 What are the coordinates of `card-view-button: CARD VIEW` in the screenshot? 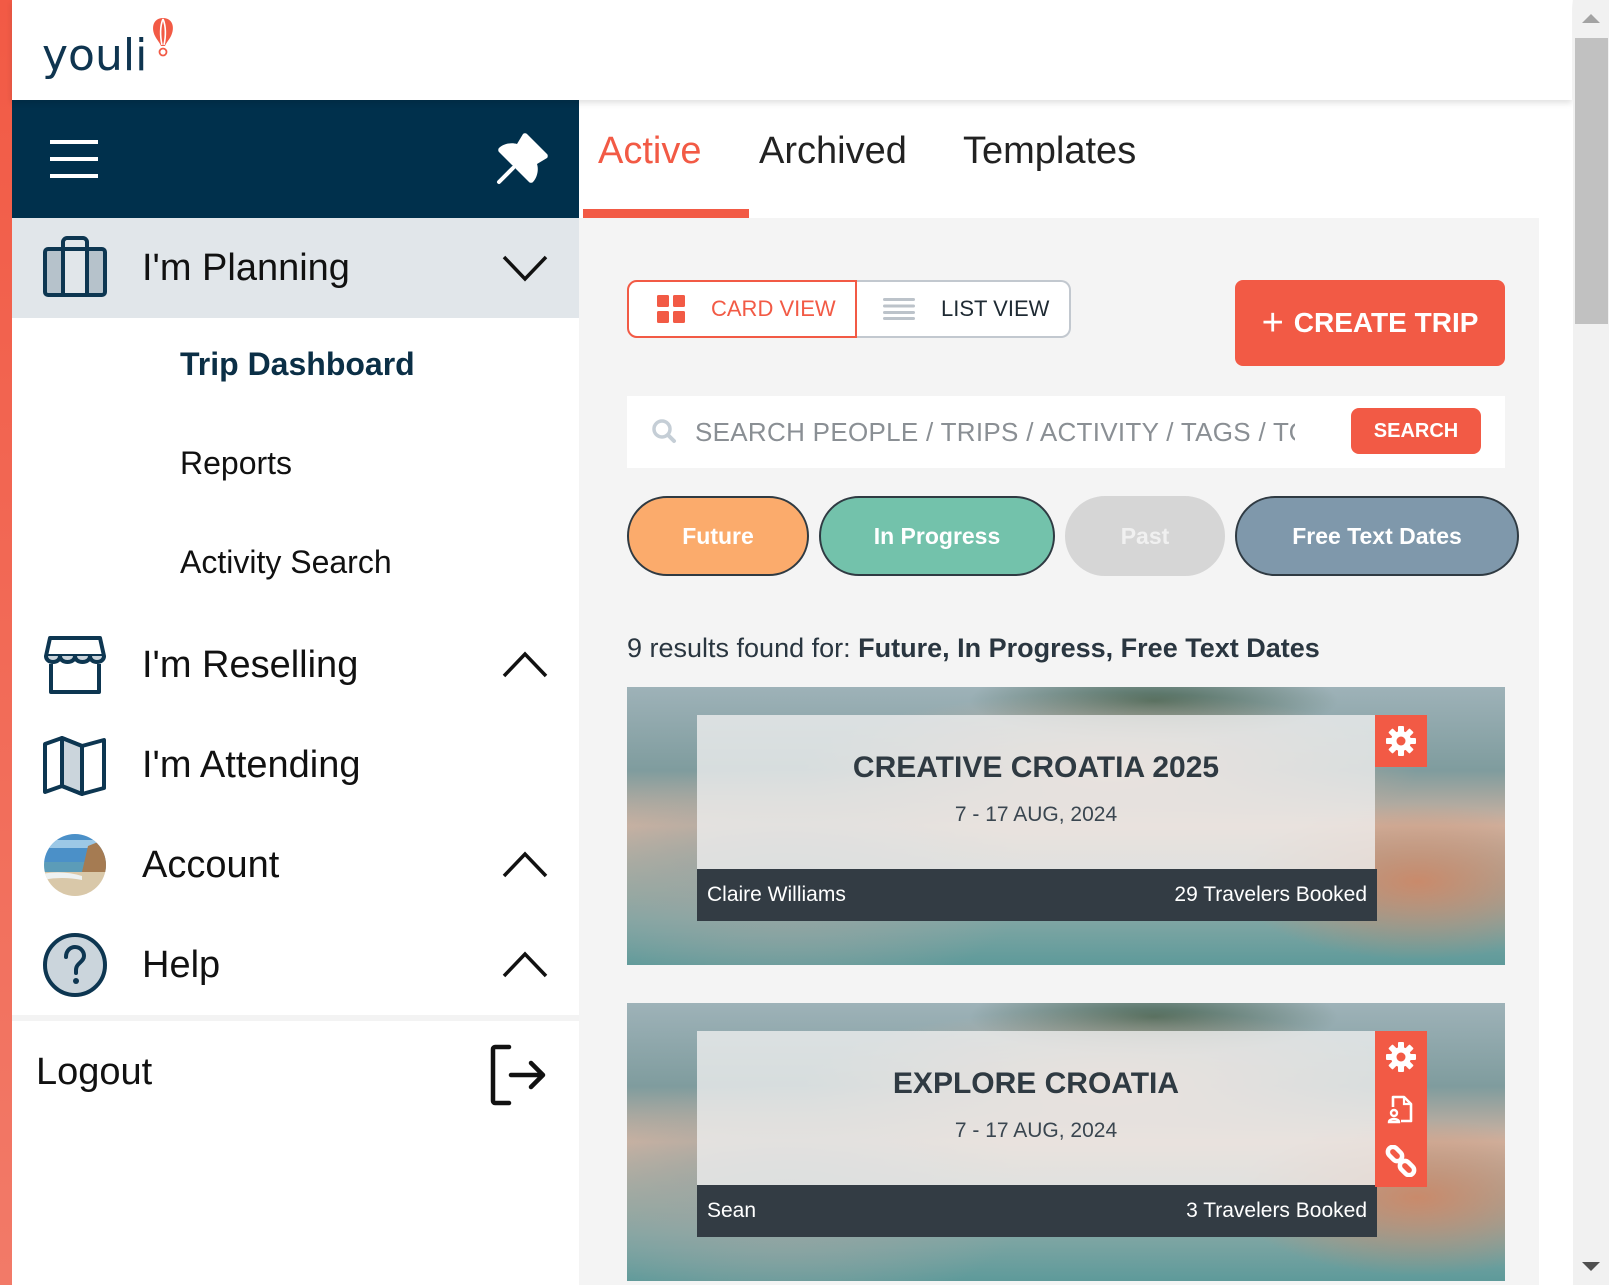 It's located at (742, 309).